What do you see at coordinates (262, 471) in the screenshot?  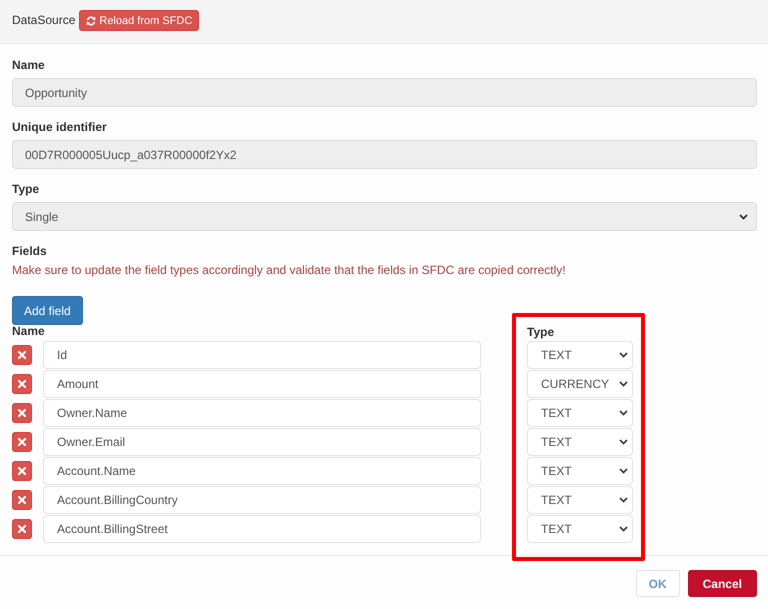 I see `field-name-input: Account.Name` at bounding box center [262, 471].